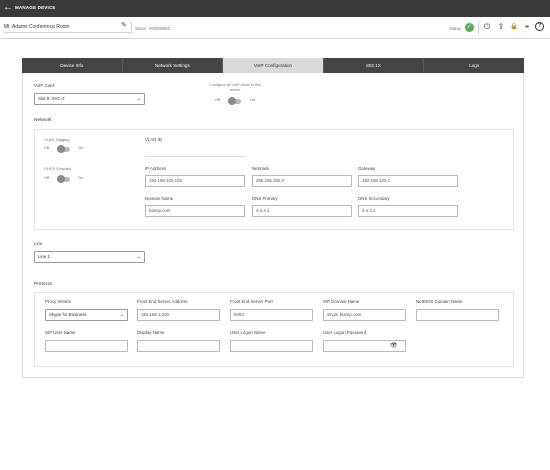  What do you see at coordinates (487, 27) in the screenshot?
I see `power-icon: ⏻` at bounding box center [487, 27].